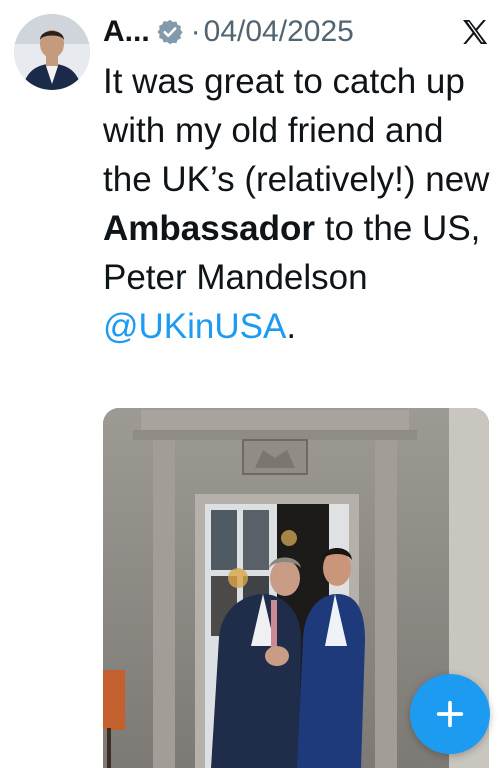  Describe the element at coordinates (194, 326) in the screenshot. I see `mention-link: @UKinUSA` at that location.